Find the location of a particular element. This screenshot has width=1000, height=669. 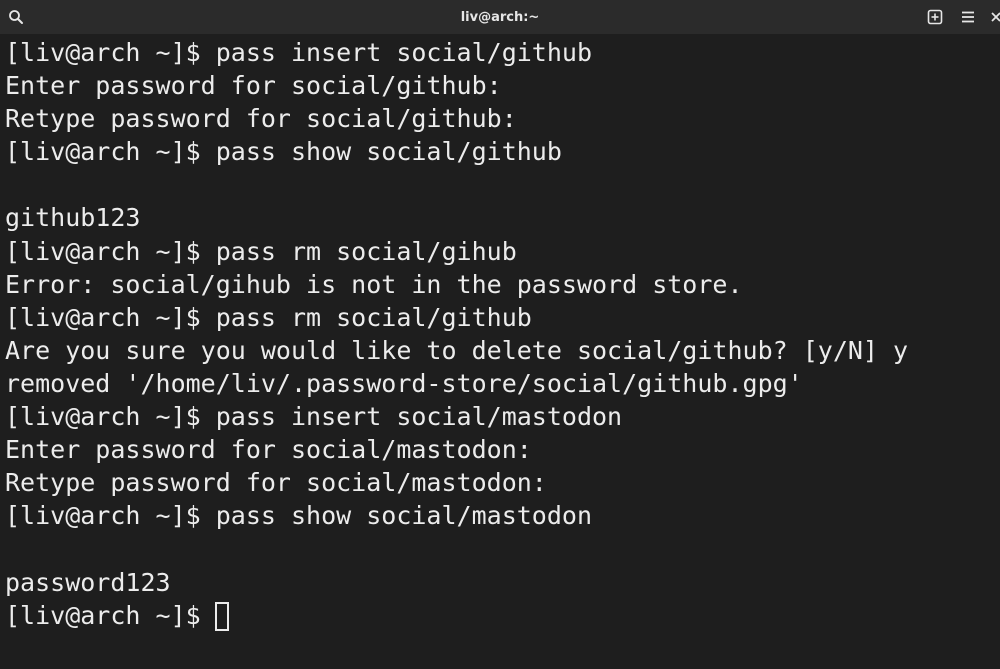

prompt-line: [liv@arch ~]$ is located at coordinates (500, 615).